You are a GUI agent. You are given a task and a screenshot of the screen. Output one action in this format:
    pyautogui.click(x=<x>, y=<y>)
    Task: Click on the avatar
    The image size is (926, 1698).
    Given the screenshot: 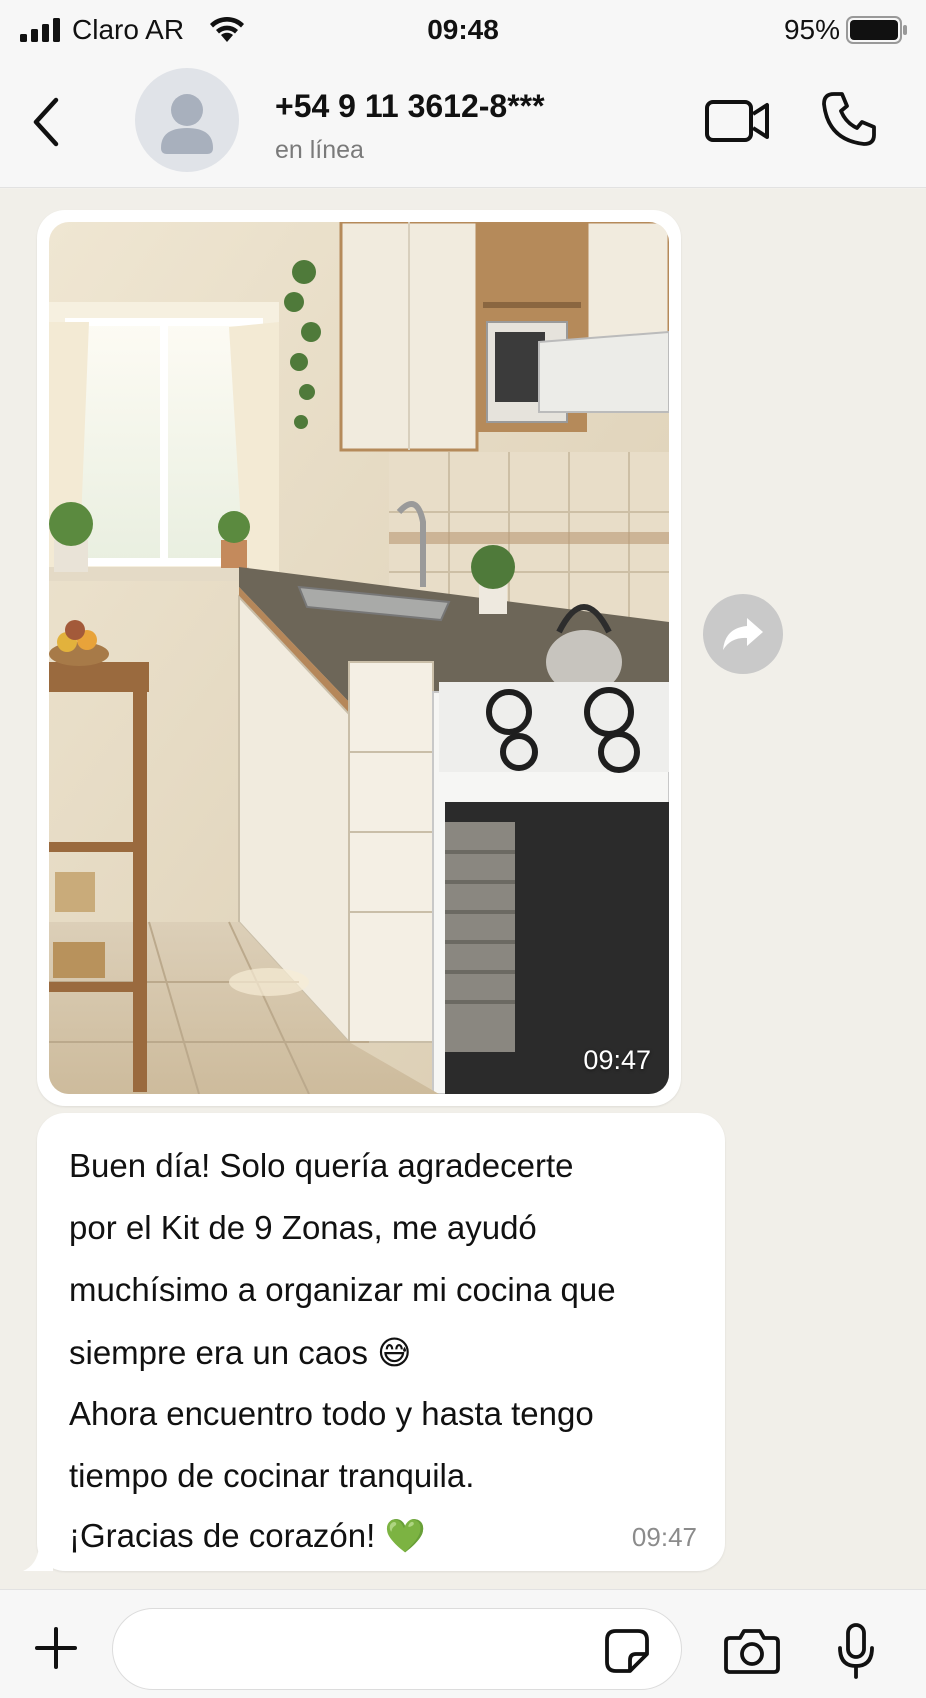 What is the action you would take?
    pyautogui.click(x=187, y=120)
    